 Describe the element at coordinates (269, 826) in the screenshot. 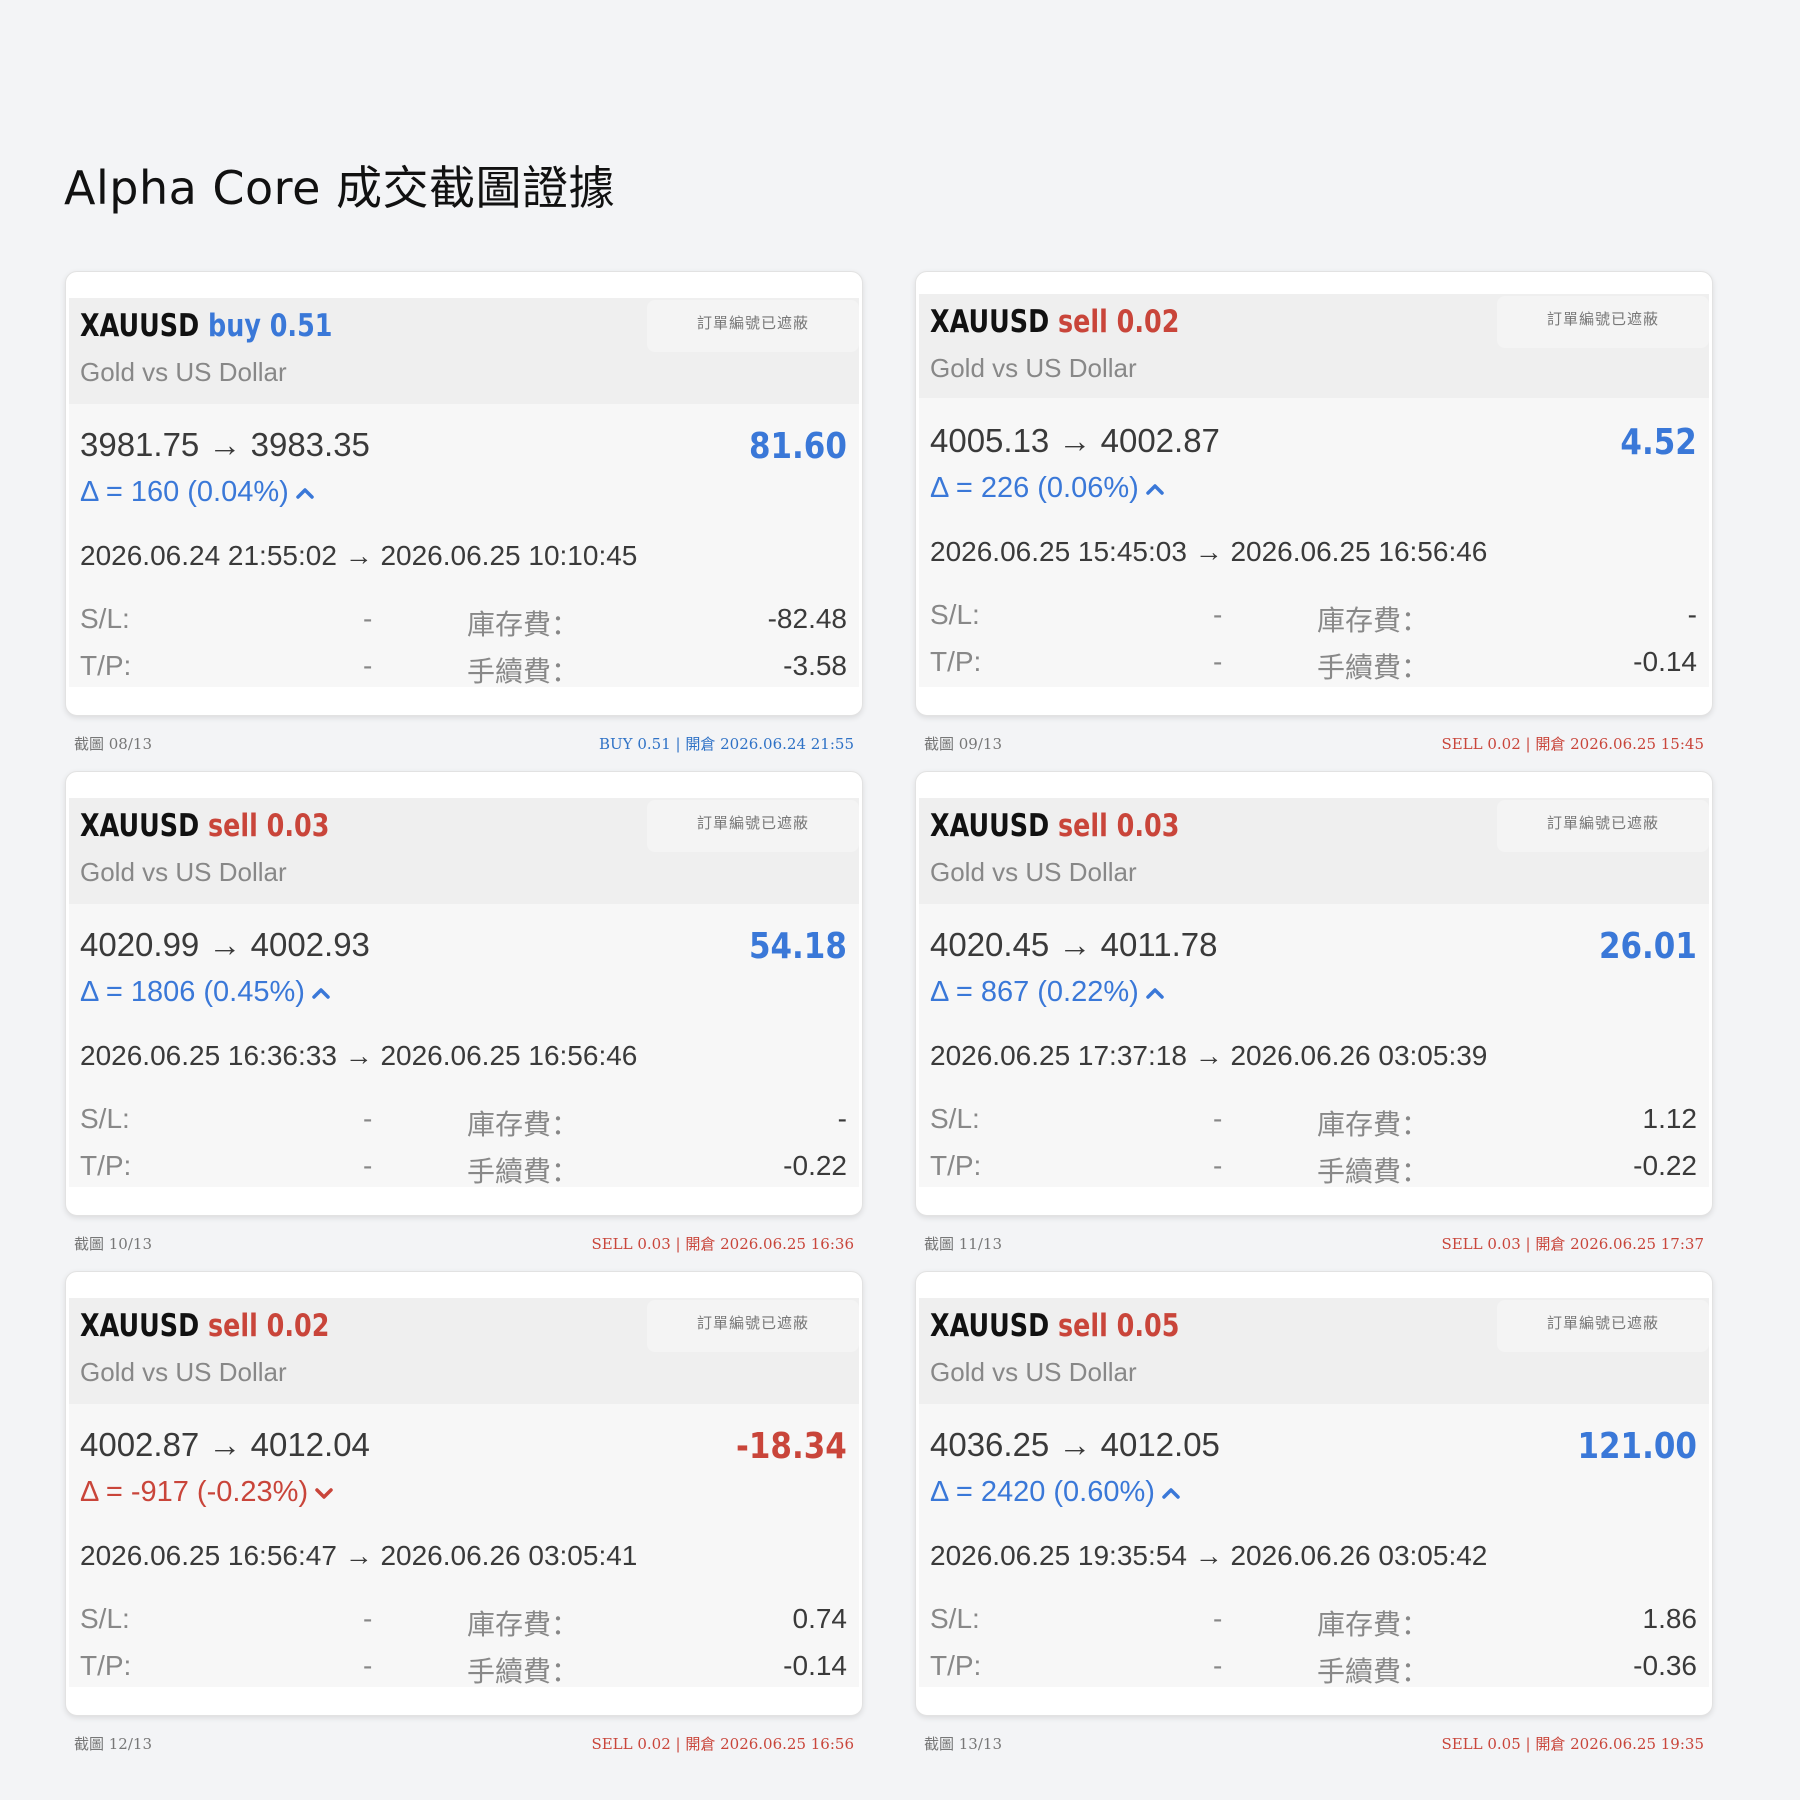

I see `trade-side: sell 0.03` at that location.